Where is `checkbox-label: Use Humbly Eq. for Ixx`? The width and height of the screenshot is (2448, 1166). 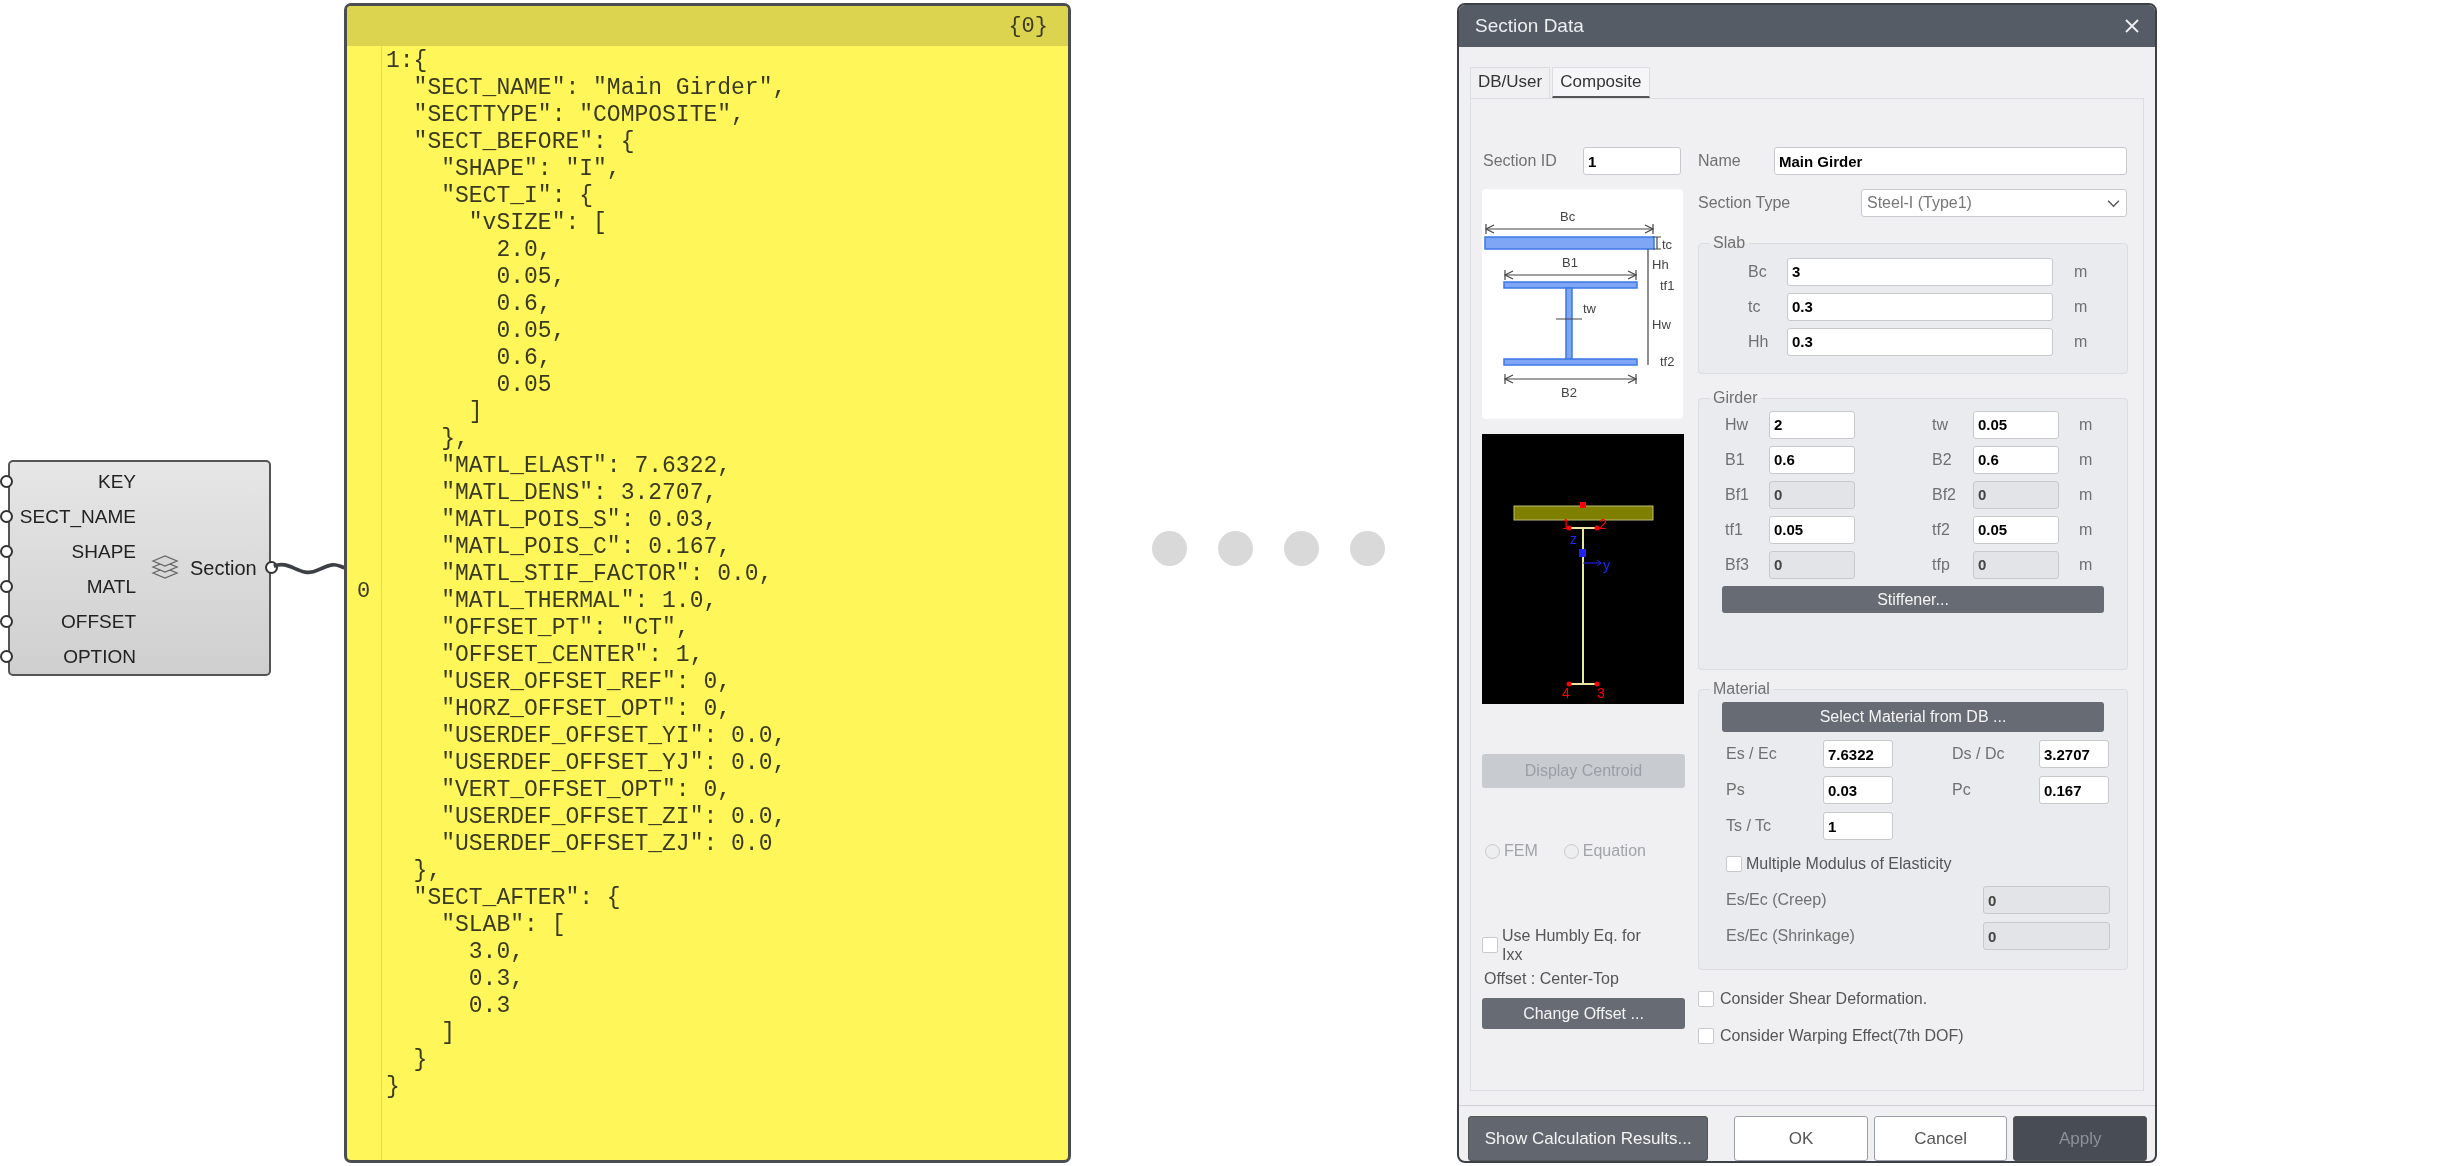 checkbox-label: Use Humbly Eq. for Ixx is located at coordinates (1572, 945).